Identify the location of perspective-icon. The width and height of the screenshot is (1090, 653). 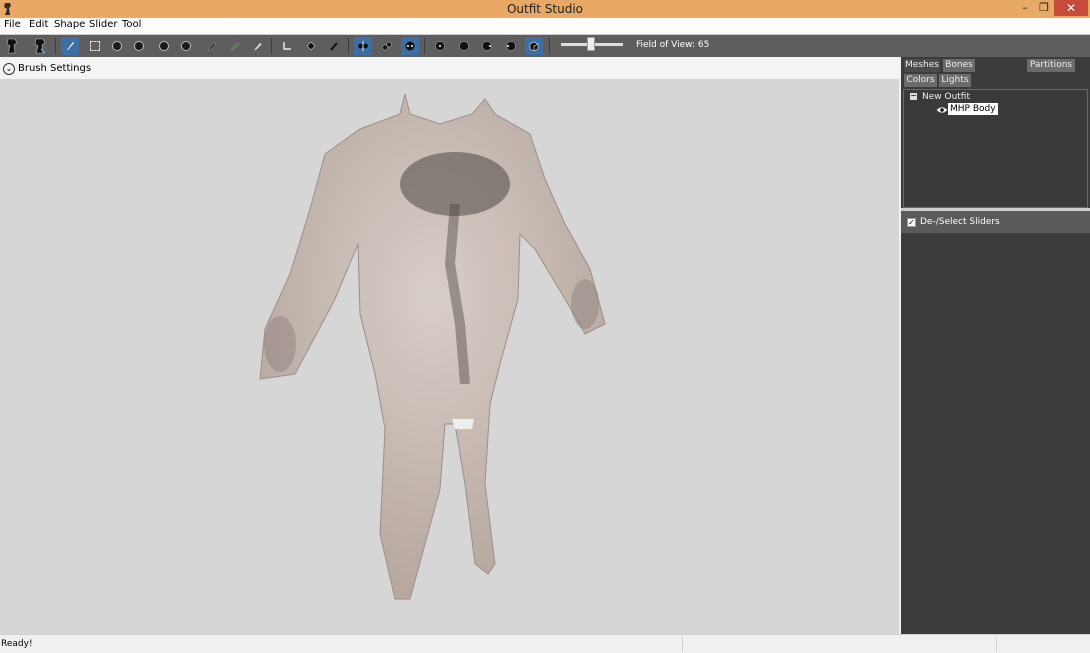
(534, 46).